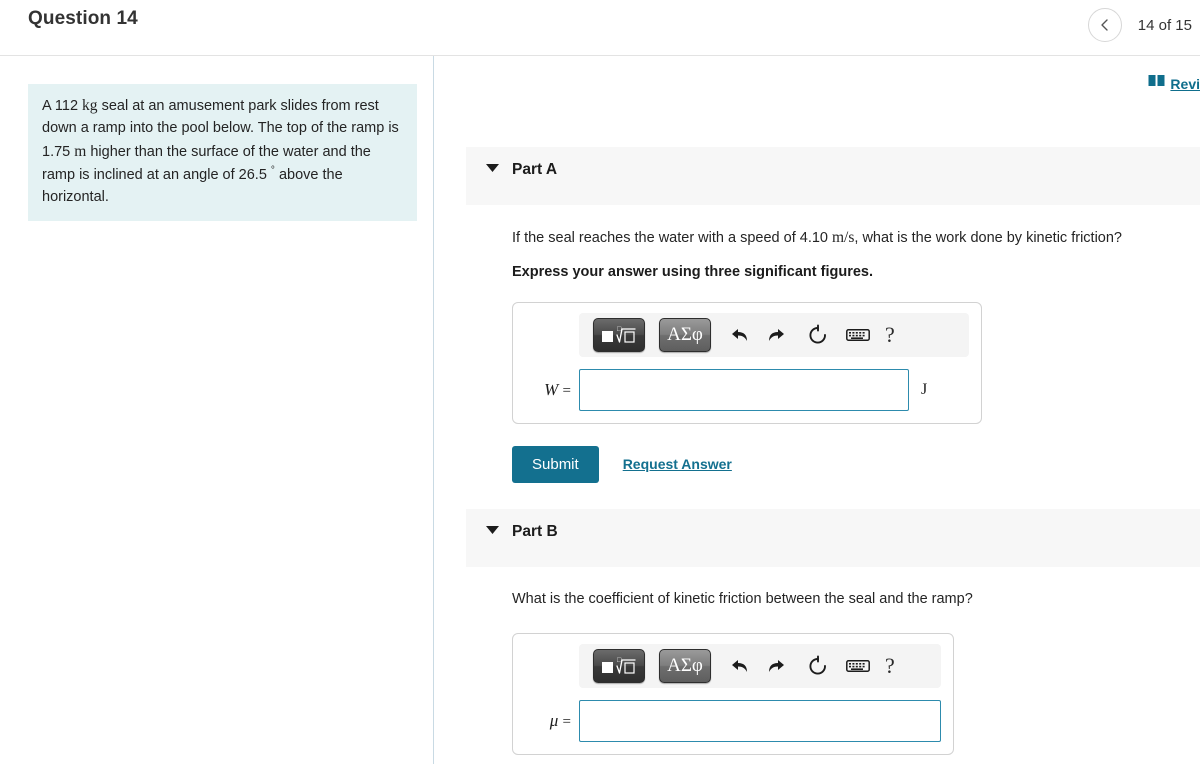 This screenshot has height=764, width=1200. I want to click on chevron-left-icon, so click(1105, 25).